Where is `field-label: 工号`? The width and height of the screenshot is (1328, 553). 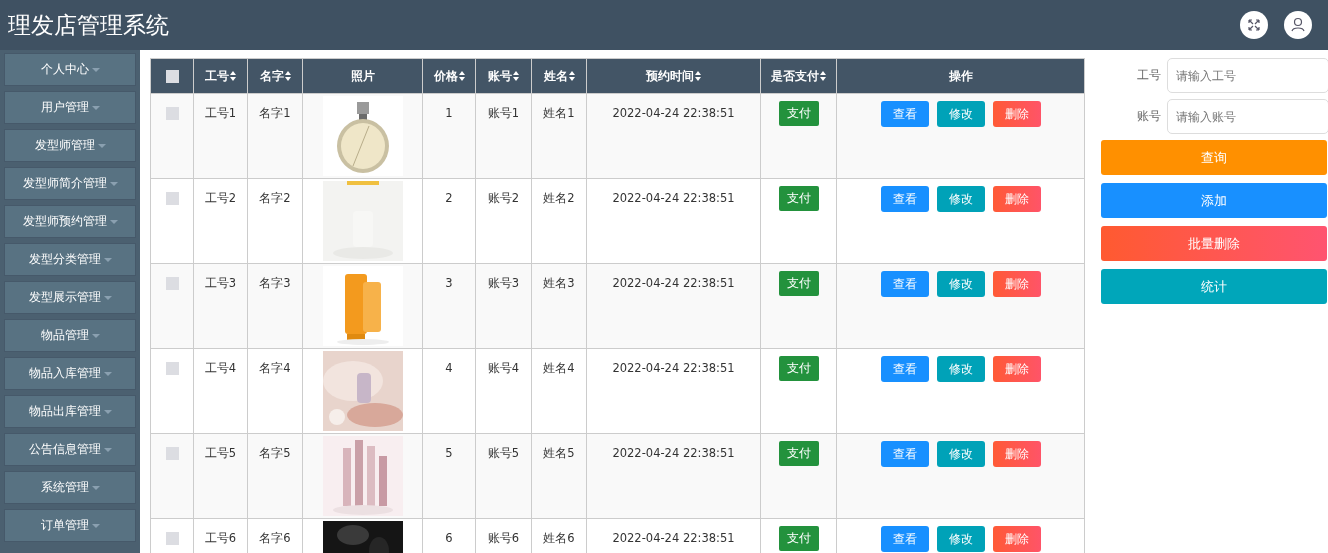
field-label: 工号 is located at coordinates (1148, 75).